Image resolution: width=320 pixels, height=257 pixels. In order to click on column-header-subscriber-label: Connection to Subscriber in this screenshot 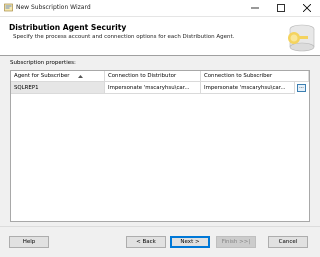, I will do `click(238, 76)`.